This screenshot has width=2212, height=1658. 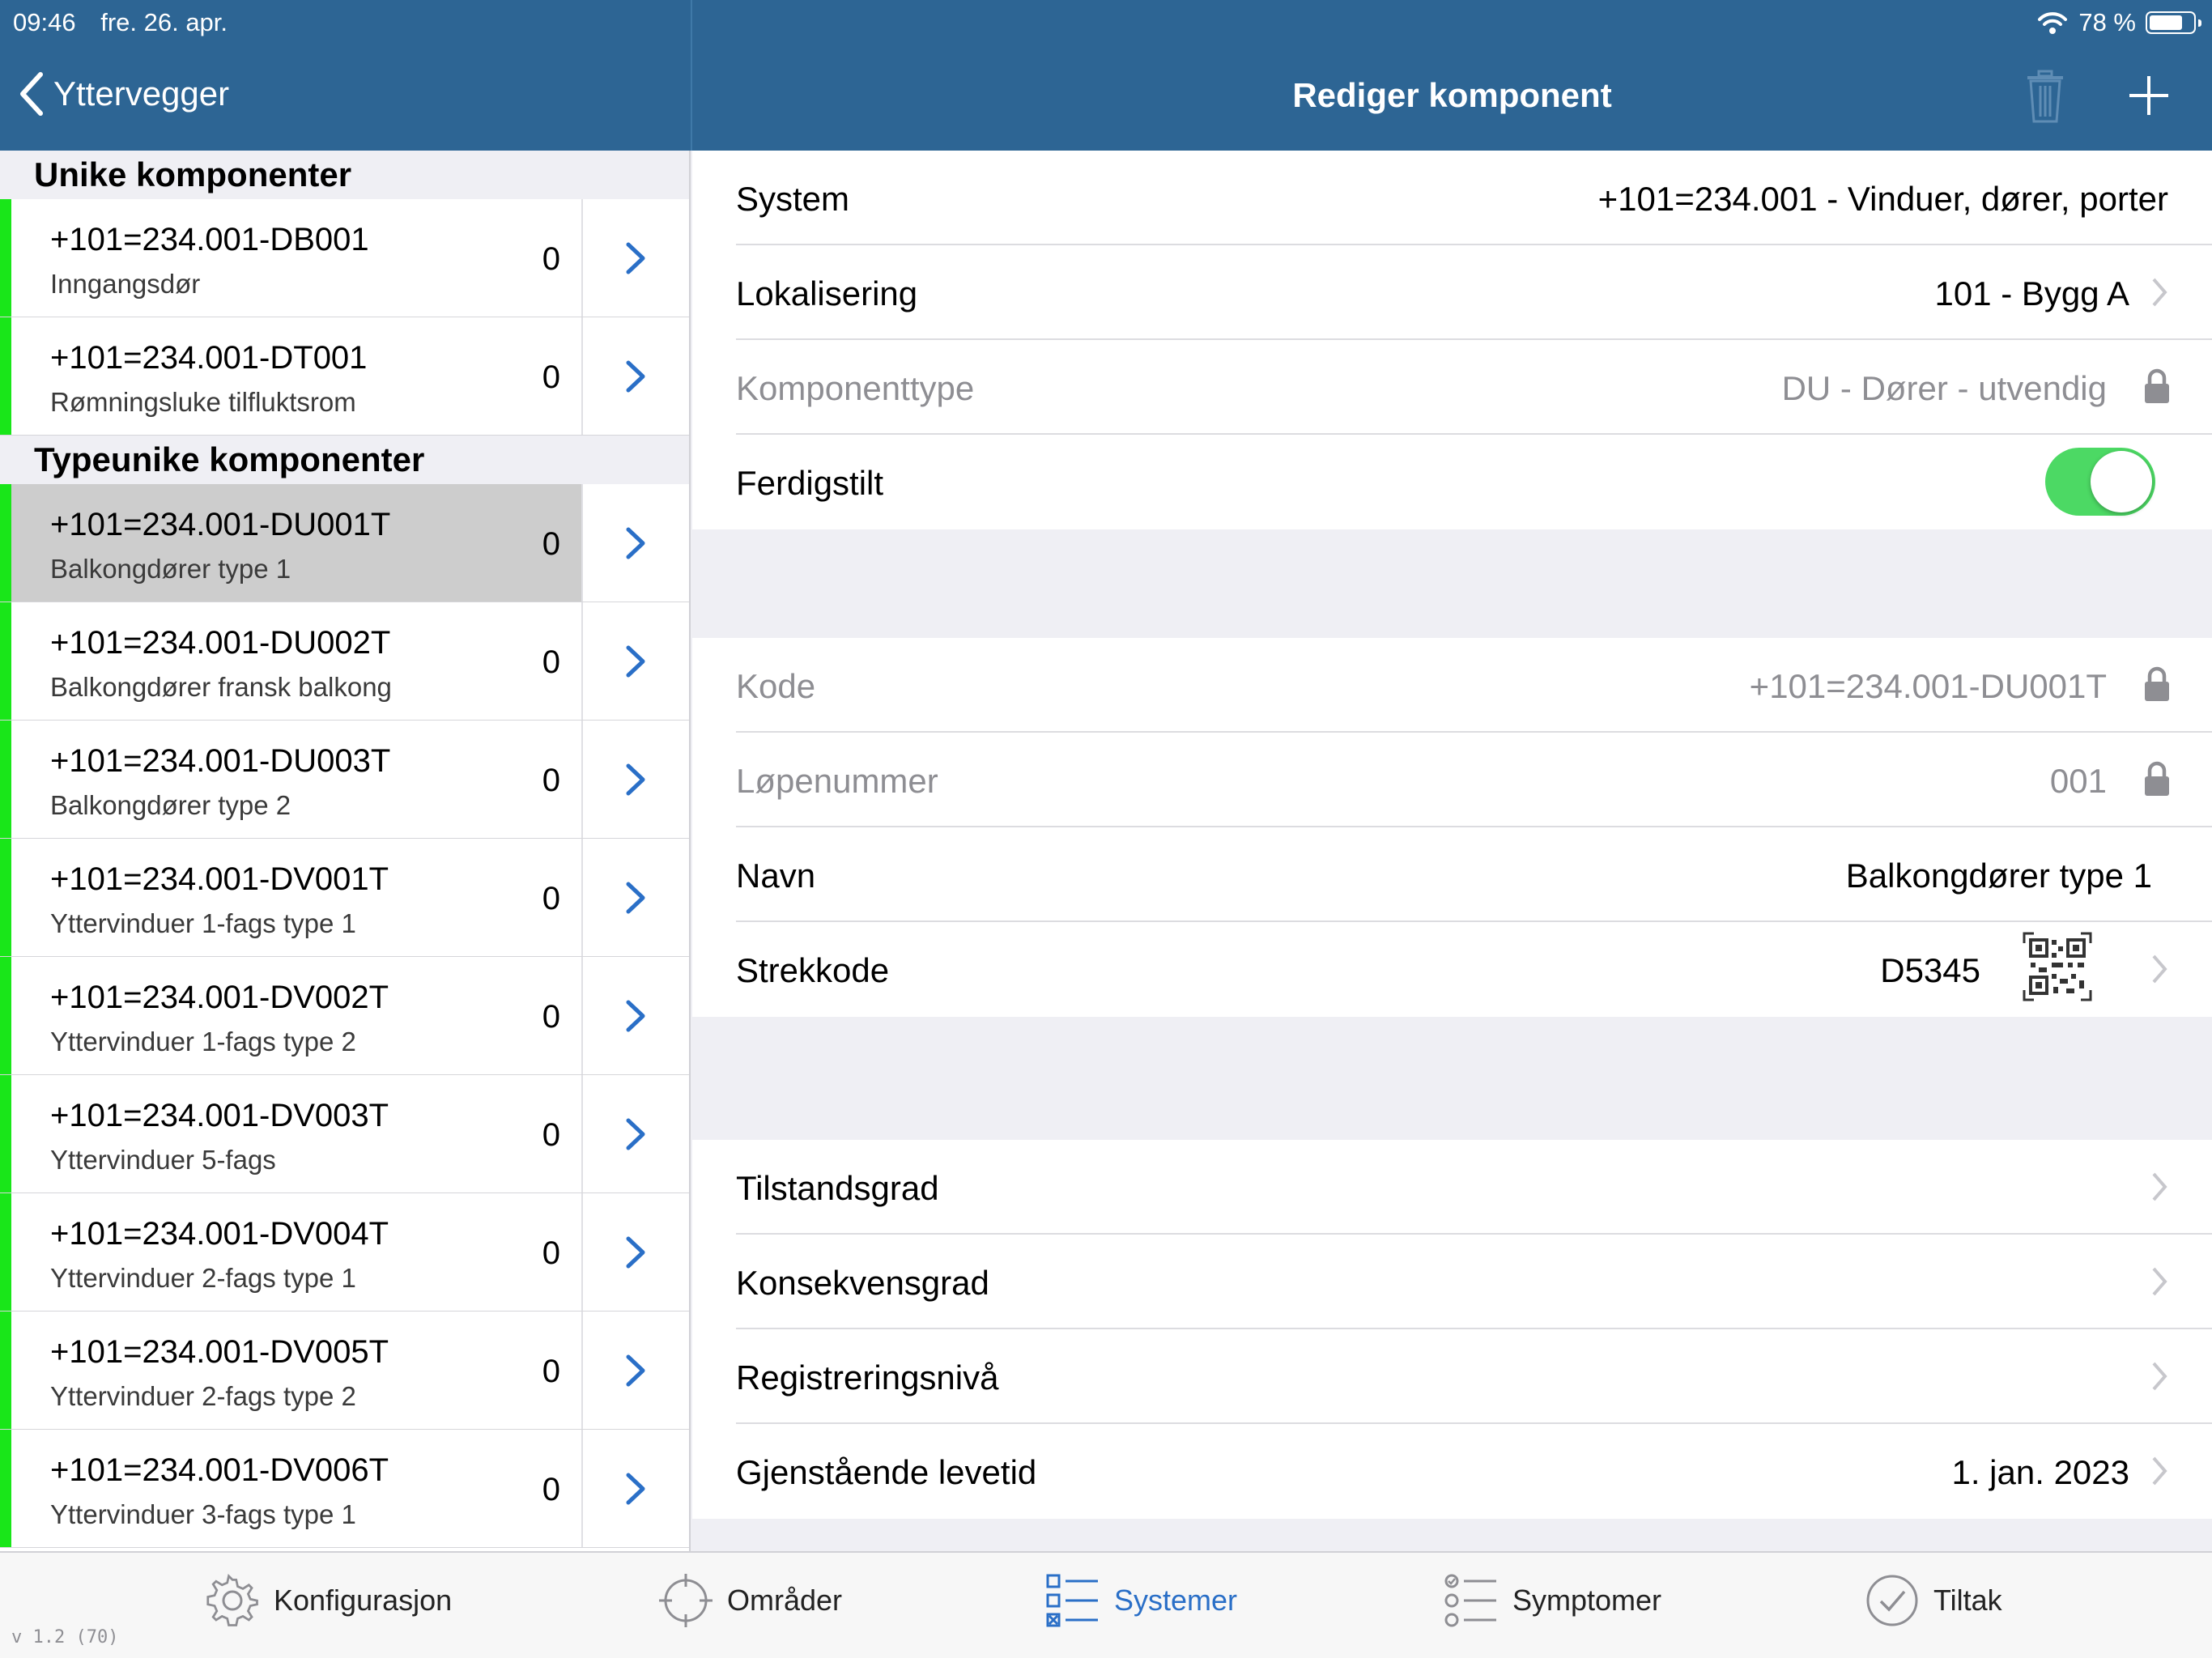 I want to click on list-item-main: +101=234.001-DU001T Balkongdører type 1 0, so click(x=296, y=543).